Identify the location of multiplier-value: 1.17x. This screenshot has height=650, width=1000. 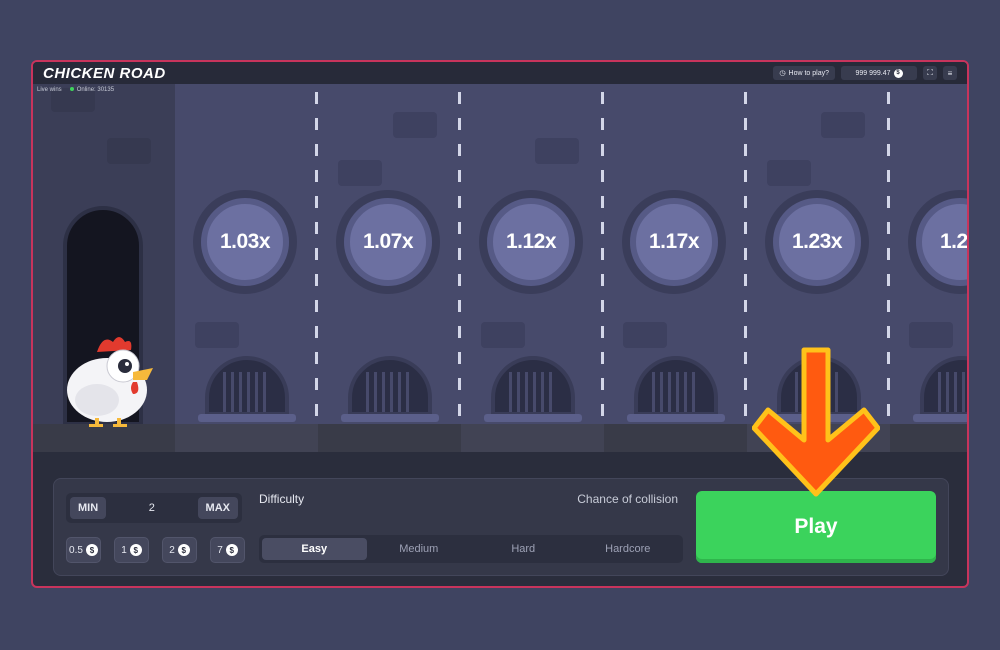
(674, 242).